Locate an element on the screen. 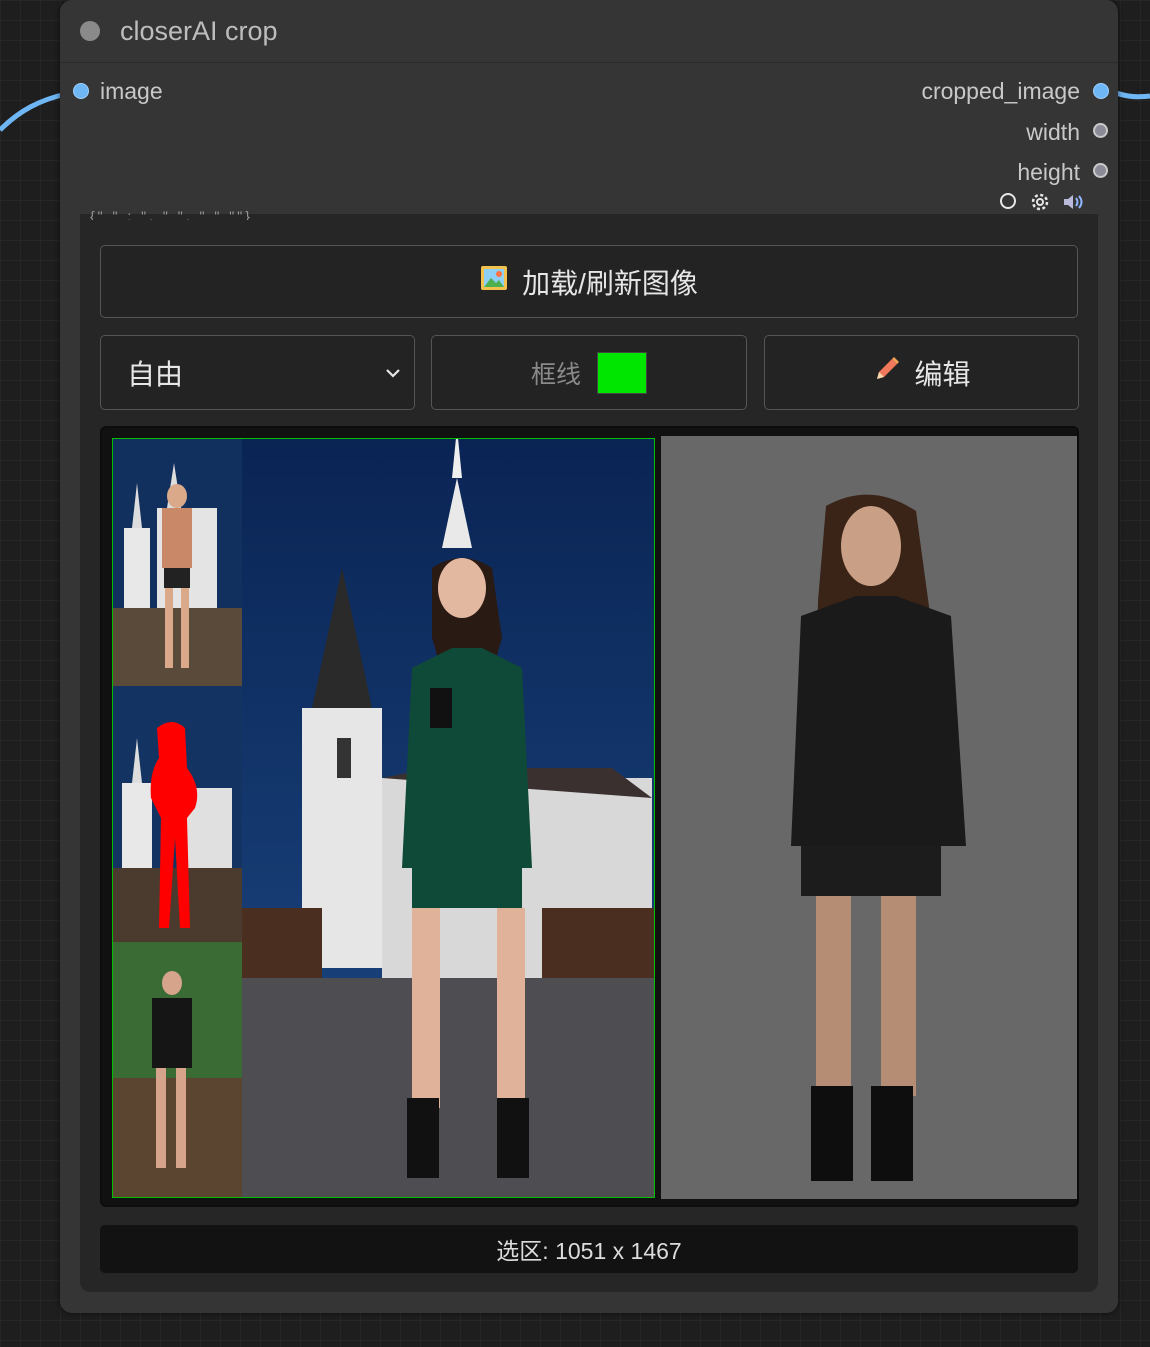 This screenshot has width=1150, height=1347. ratio-select-value: 自由 is located at coordinates (155, 374).